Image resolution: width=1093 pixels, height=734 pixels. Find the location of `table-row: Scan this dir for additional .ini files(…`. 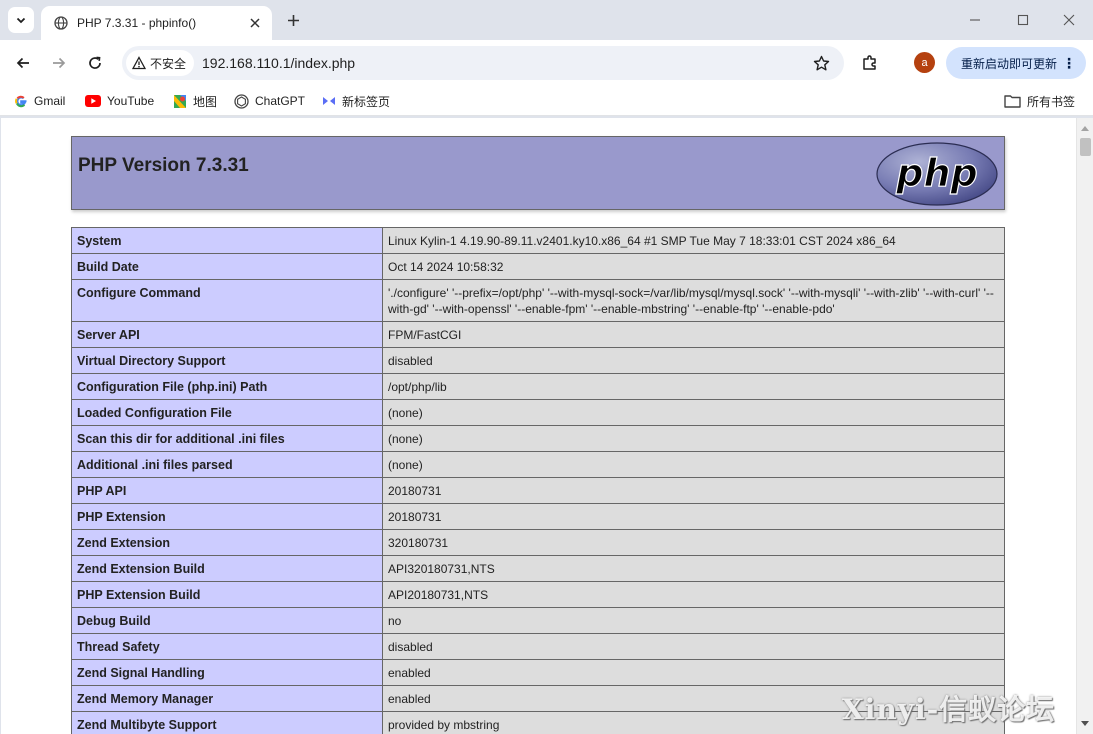

table-row: Scan this dir for additional .ini files(… is located at coordinates (538, 438).